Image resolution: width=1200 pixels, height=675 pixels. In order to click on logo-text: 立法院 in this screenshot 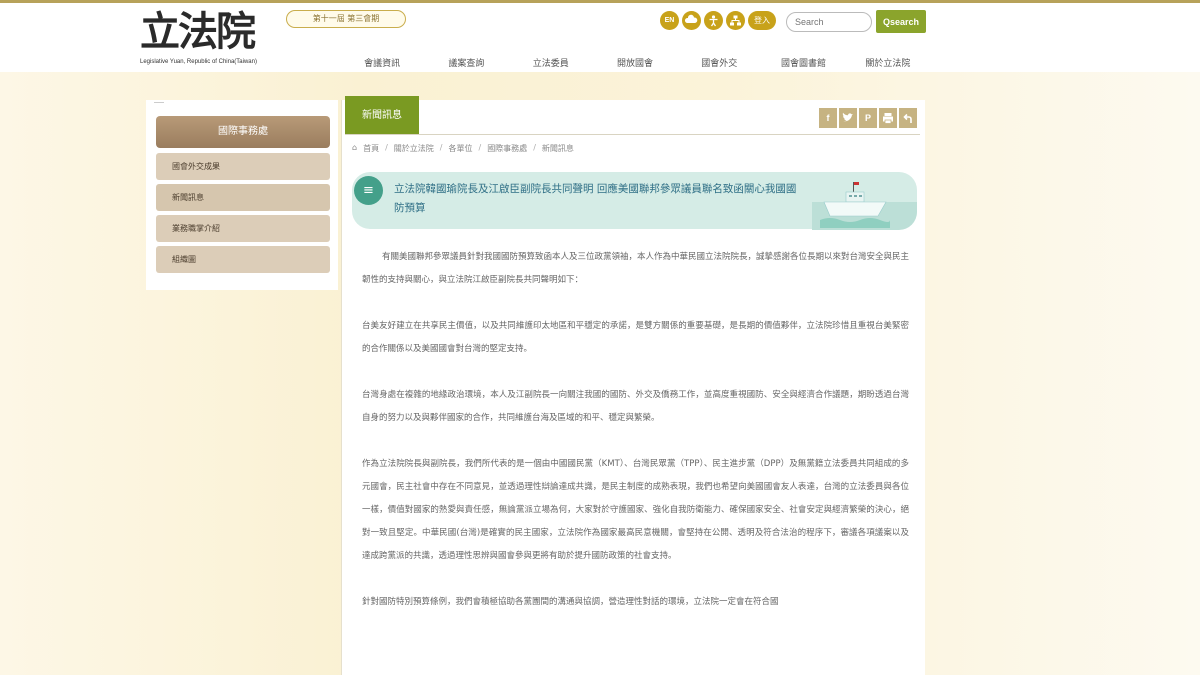, I will do `click(198, 31)`.